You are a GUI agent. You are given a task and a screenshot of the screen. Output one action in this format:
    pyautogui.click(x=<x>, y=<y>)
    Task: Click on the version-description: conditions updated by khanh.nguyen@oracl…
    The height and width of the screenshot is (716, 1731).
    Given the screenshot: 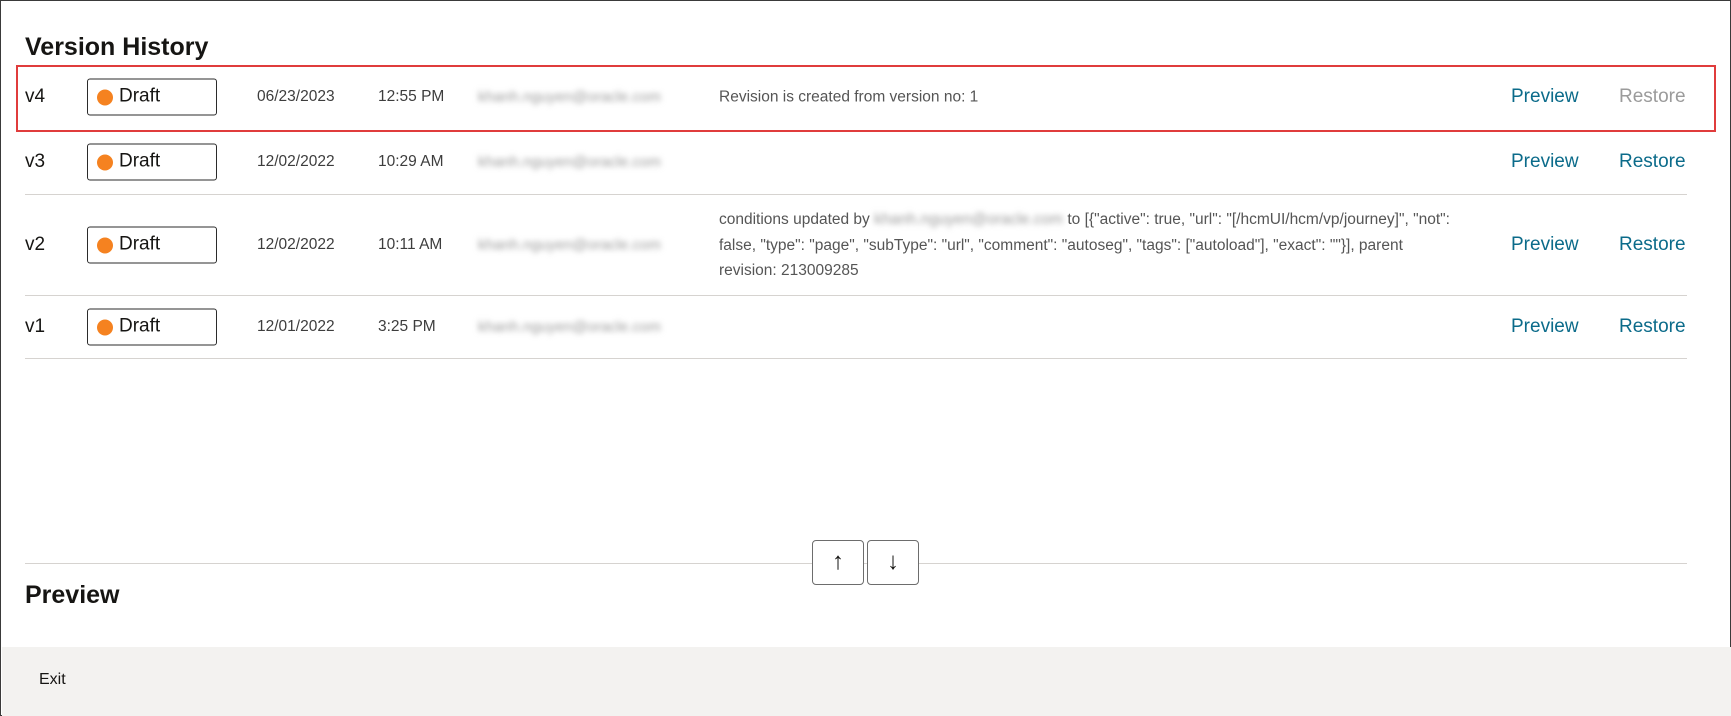 What is the action you would take?
    pyautogui.click(x=1089, y=245)
    